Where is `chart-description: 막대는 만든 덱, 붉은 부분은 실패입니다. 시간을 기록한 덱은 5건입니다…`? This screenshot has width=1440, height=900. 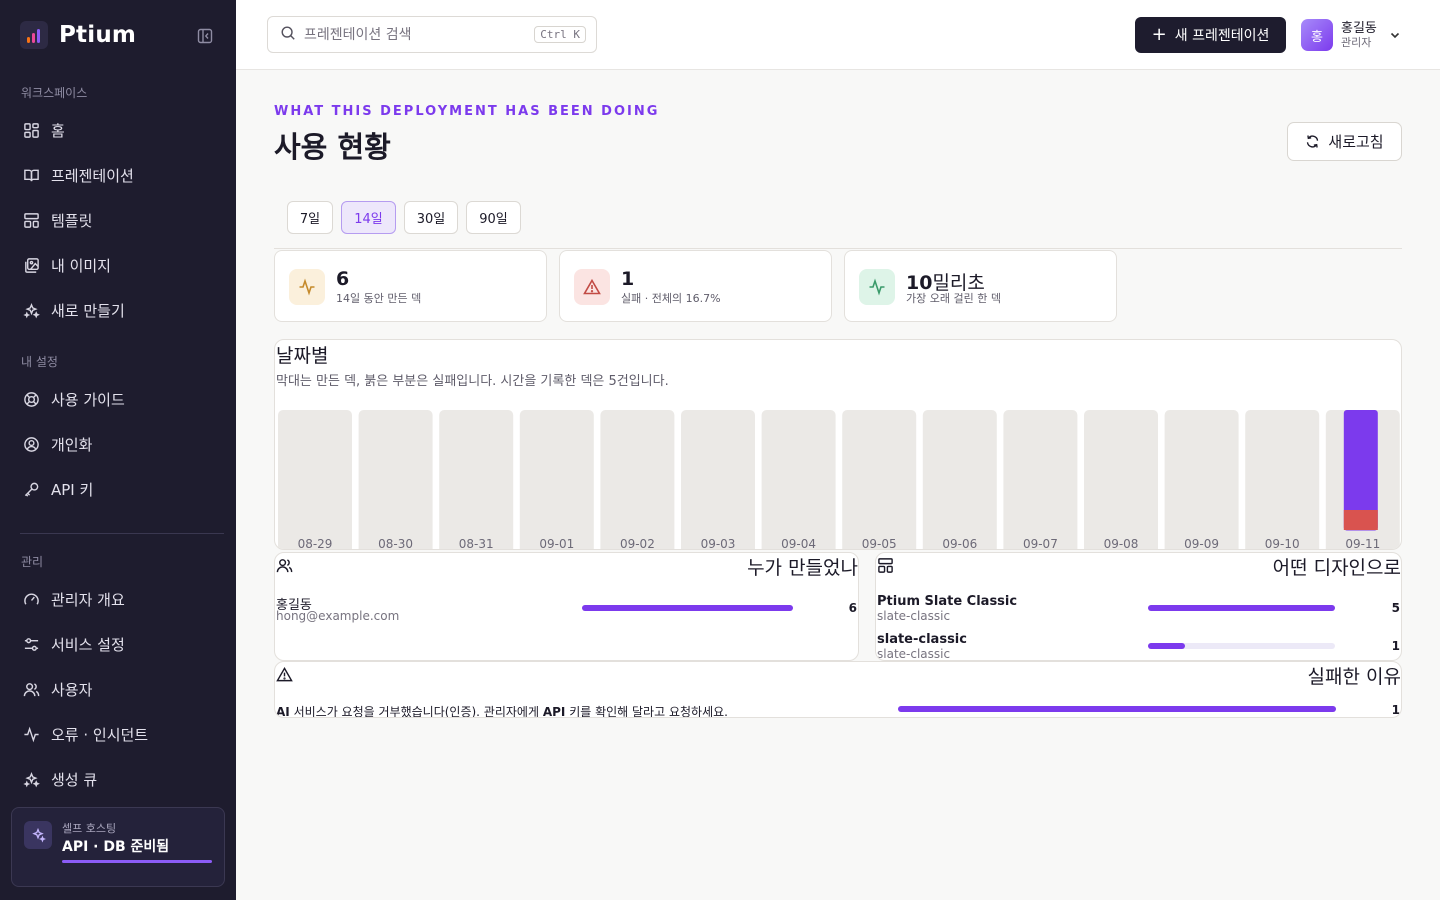 chart-description: 막대는 만든 덱, 붉은 부분은 실패입니다. 시간을 기록한 덱은 5건입니다… is located at coordinates (472, 381).